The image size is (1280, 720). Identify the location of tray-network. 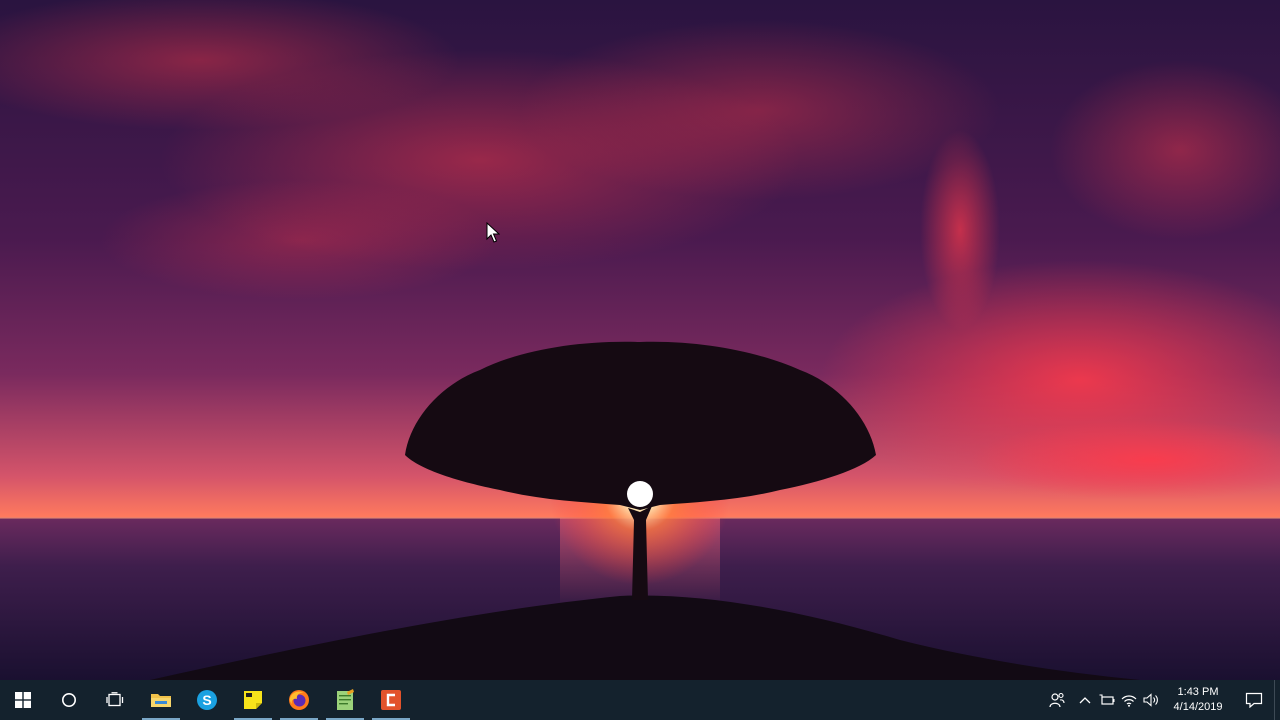
(1129, 700).